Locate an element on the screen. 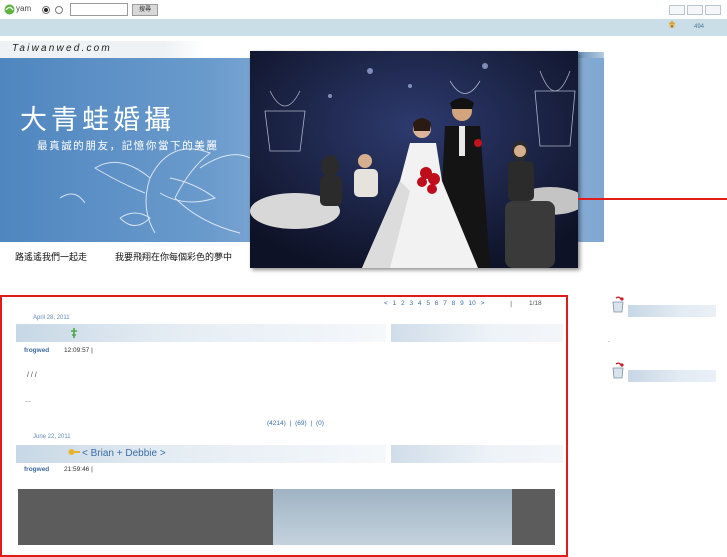  red-divider-line is located at coordinates (652, 199).